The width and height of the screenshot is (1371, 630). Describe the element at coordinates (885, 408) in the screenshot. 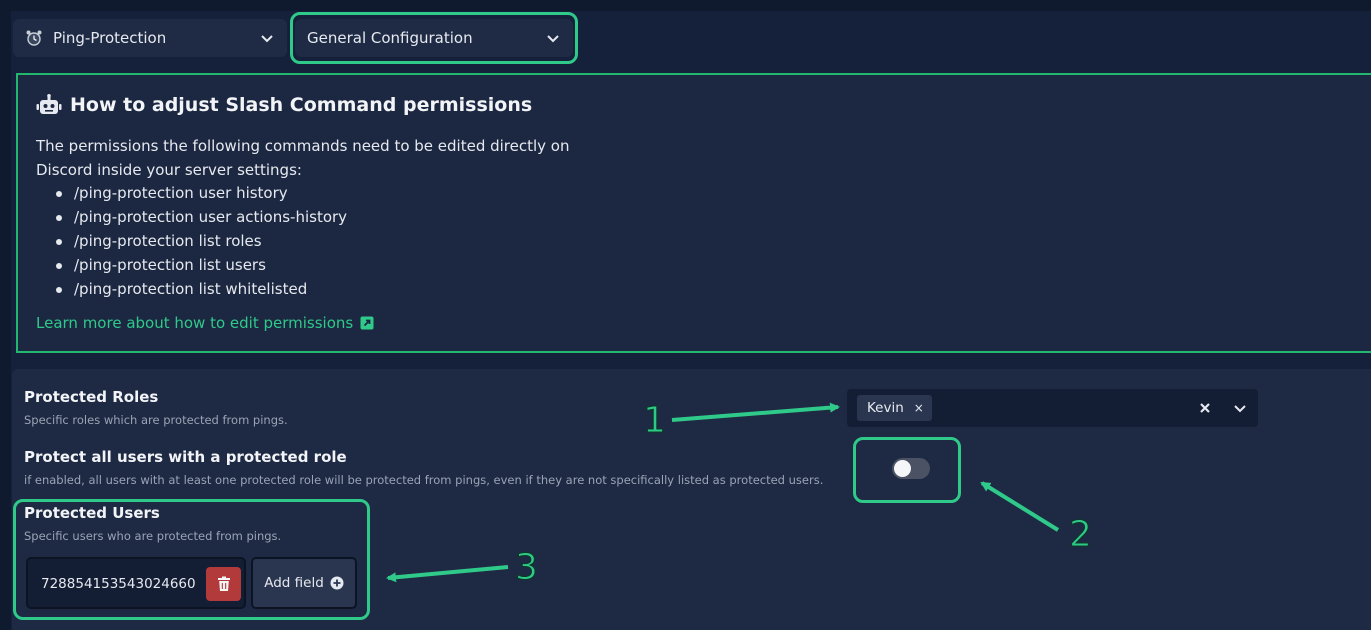

I see `role-chip-label: Kevin` at that location.